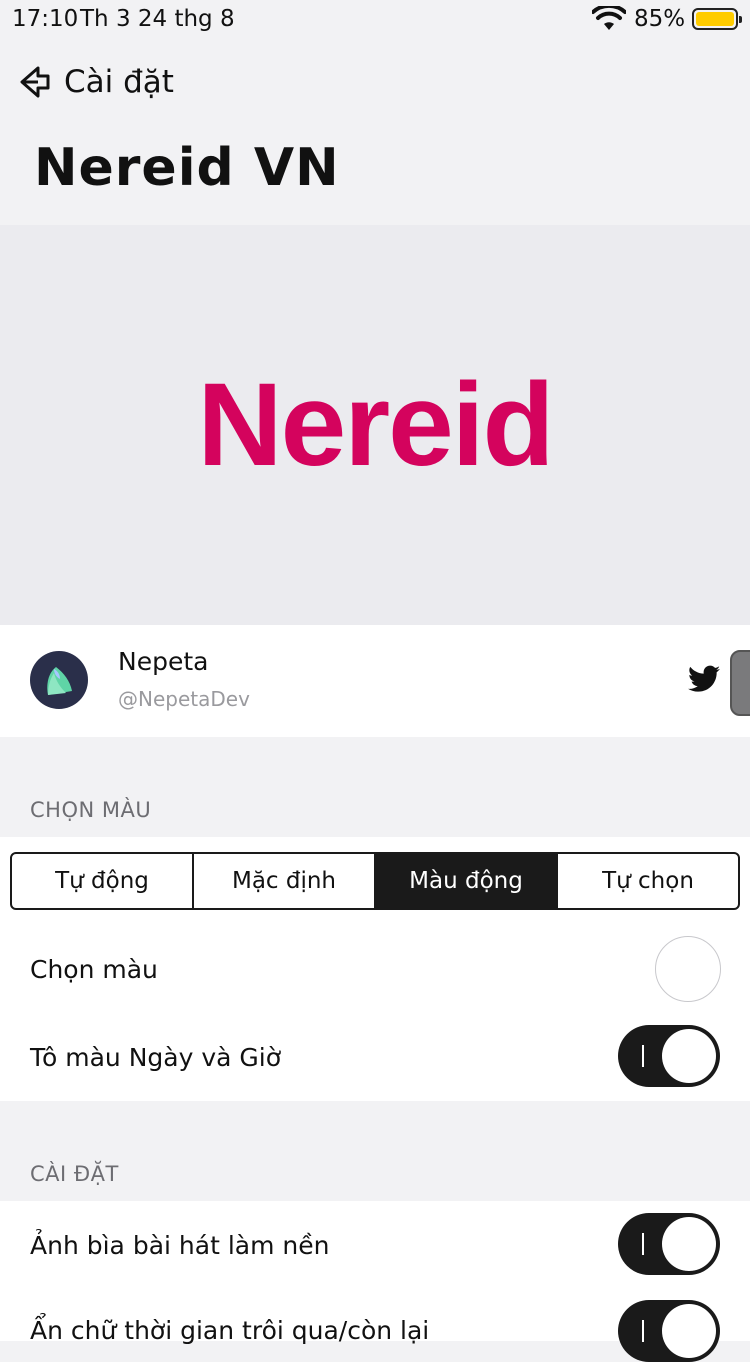 The height and width of the screenshot is (1362, 750). Describe the element at coordinates (34, 82) in the screenshot. I see `back-arrow-icon` at that location.